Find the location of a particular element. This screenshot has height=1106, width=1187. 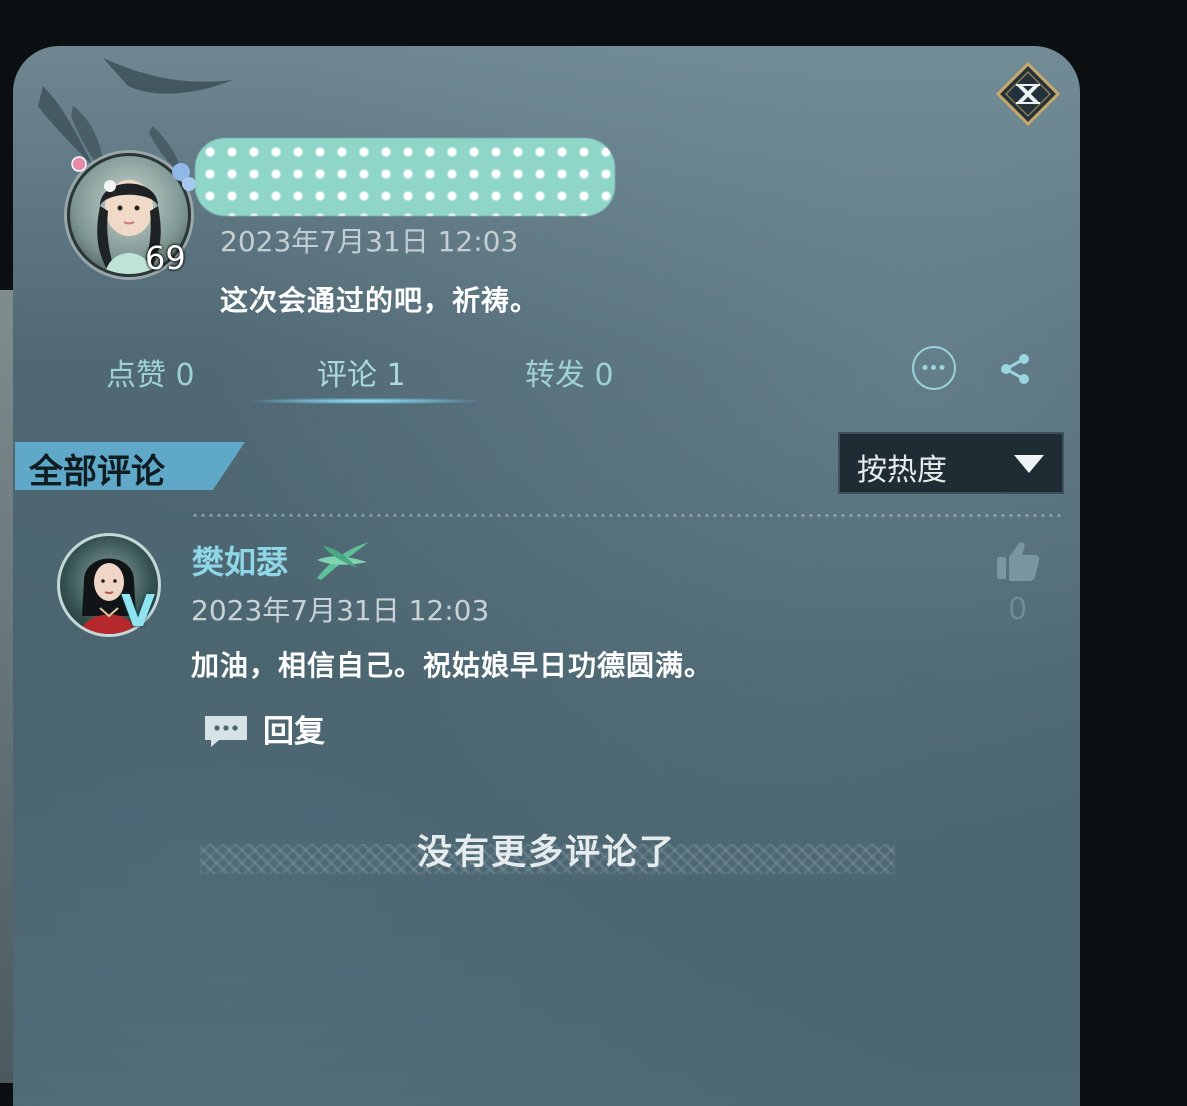

tab-likes: 点赞 0 is located at coordinates (150, 372).